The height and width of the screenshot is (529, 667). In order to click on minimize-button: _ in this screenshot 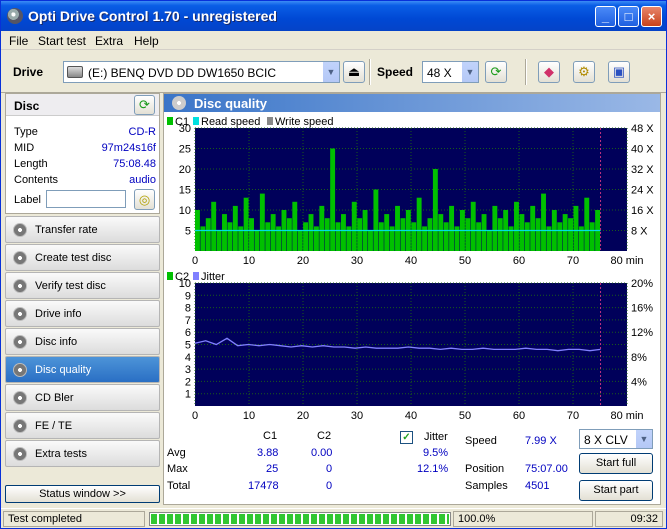, I will do `click(605, 16)`.